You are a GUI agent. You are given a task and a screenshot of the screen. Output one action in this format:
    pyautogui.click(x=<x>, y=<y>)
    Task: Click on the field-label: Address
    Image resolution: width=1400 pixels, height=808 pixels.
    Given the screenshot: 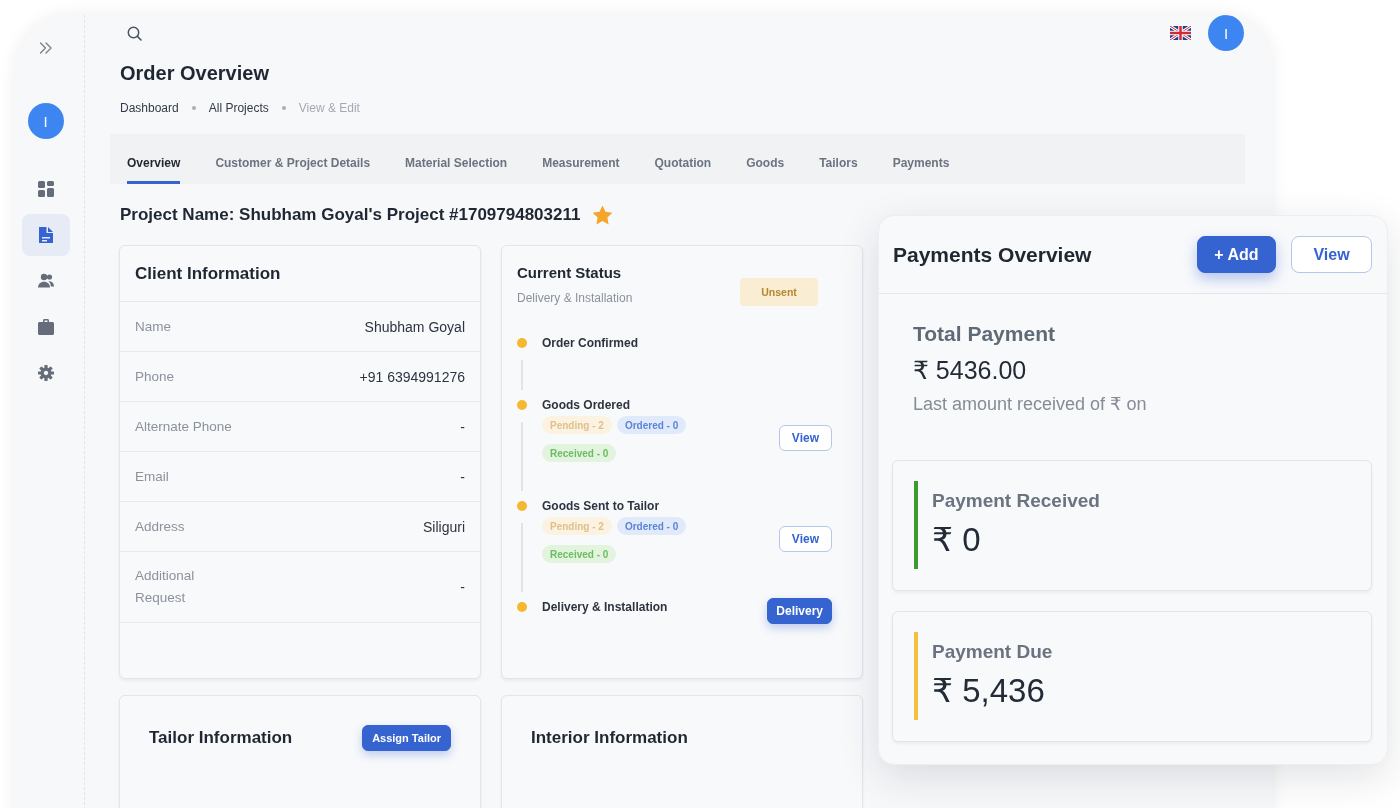 What is the action you would take?
    pyautogui.click(x=160, y=526)
    